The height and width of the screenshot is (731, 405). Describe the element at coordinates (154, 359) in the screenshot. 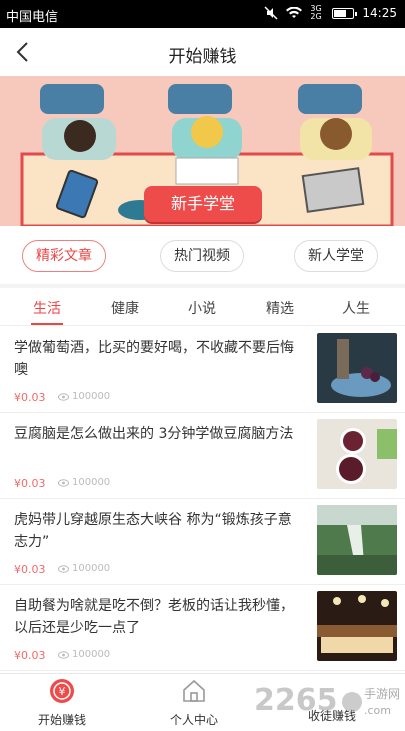

I see `article-title: 学做葡萄酒，比买的要好喝，不收藏不要后悔噢` at that location.